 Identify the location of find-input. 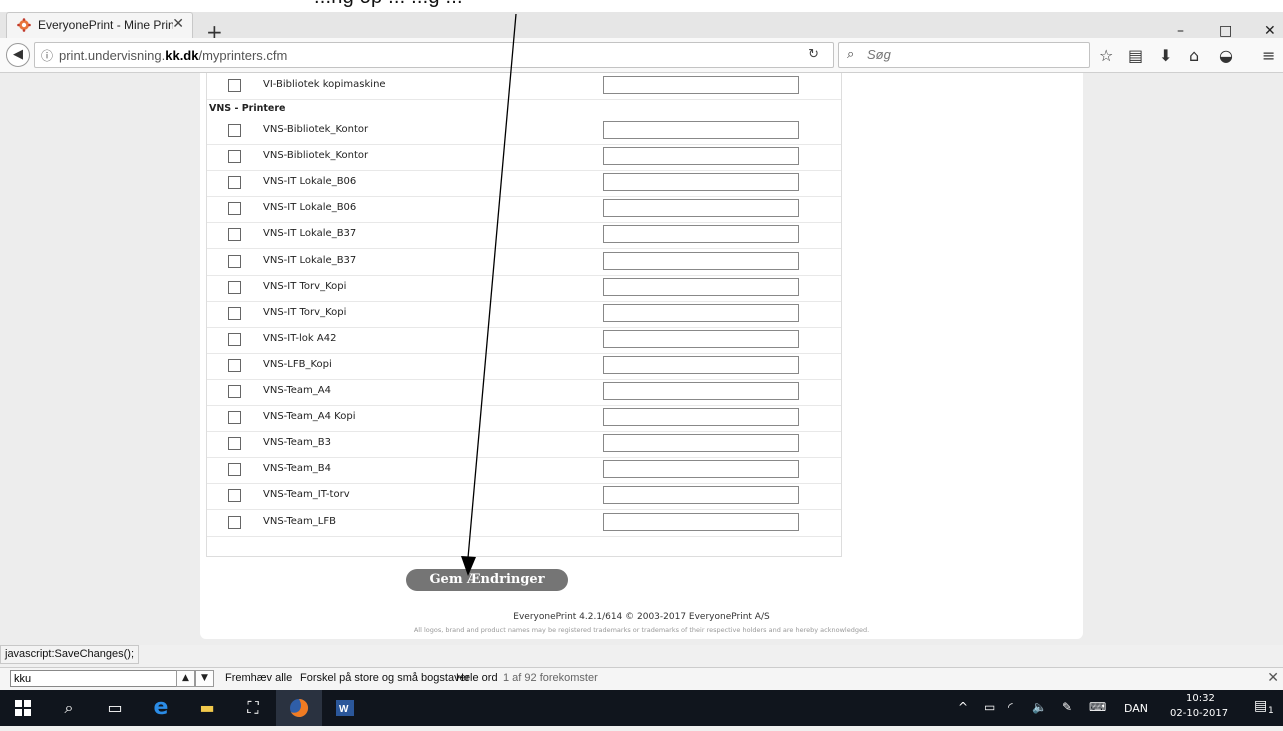
(94, 678).